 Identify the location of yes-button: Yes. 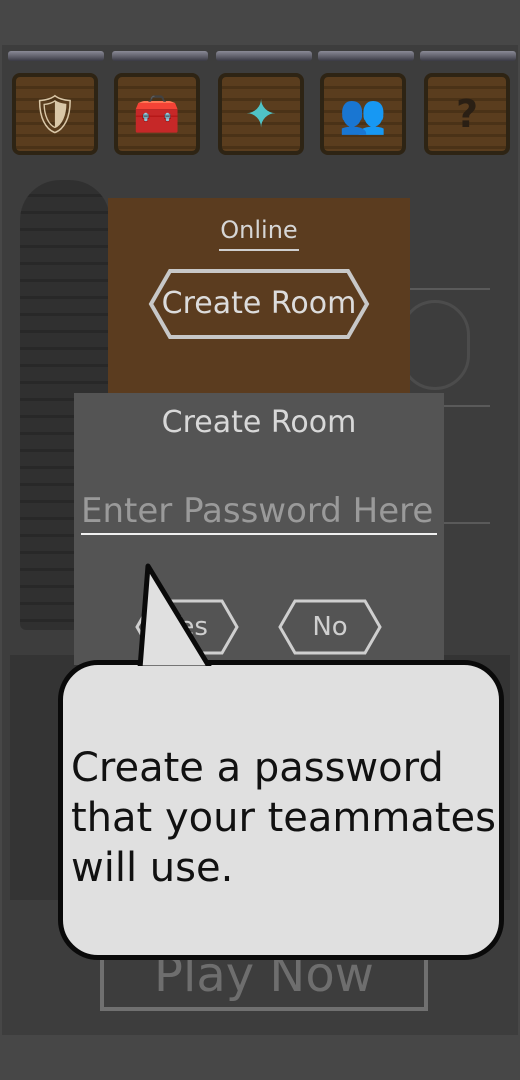
(187, 627).